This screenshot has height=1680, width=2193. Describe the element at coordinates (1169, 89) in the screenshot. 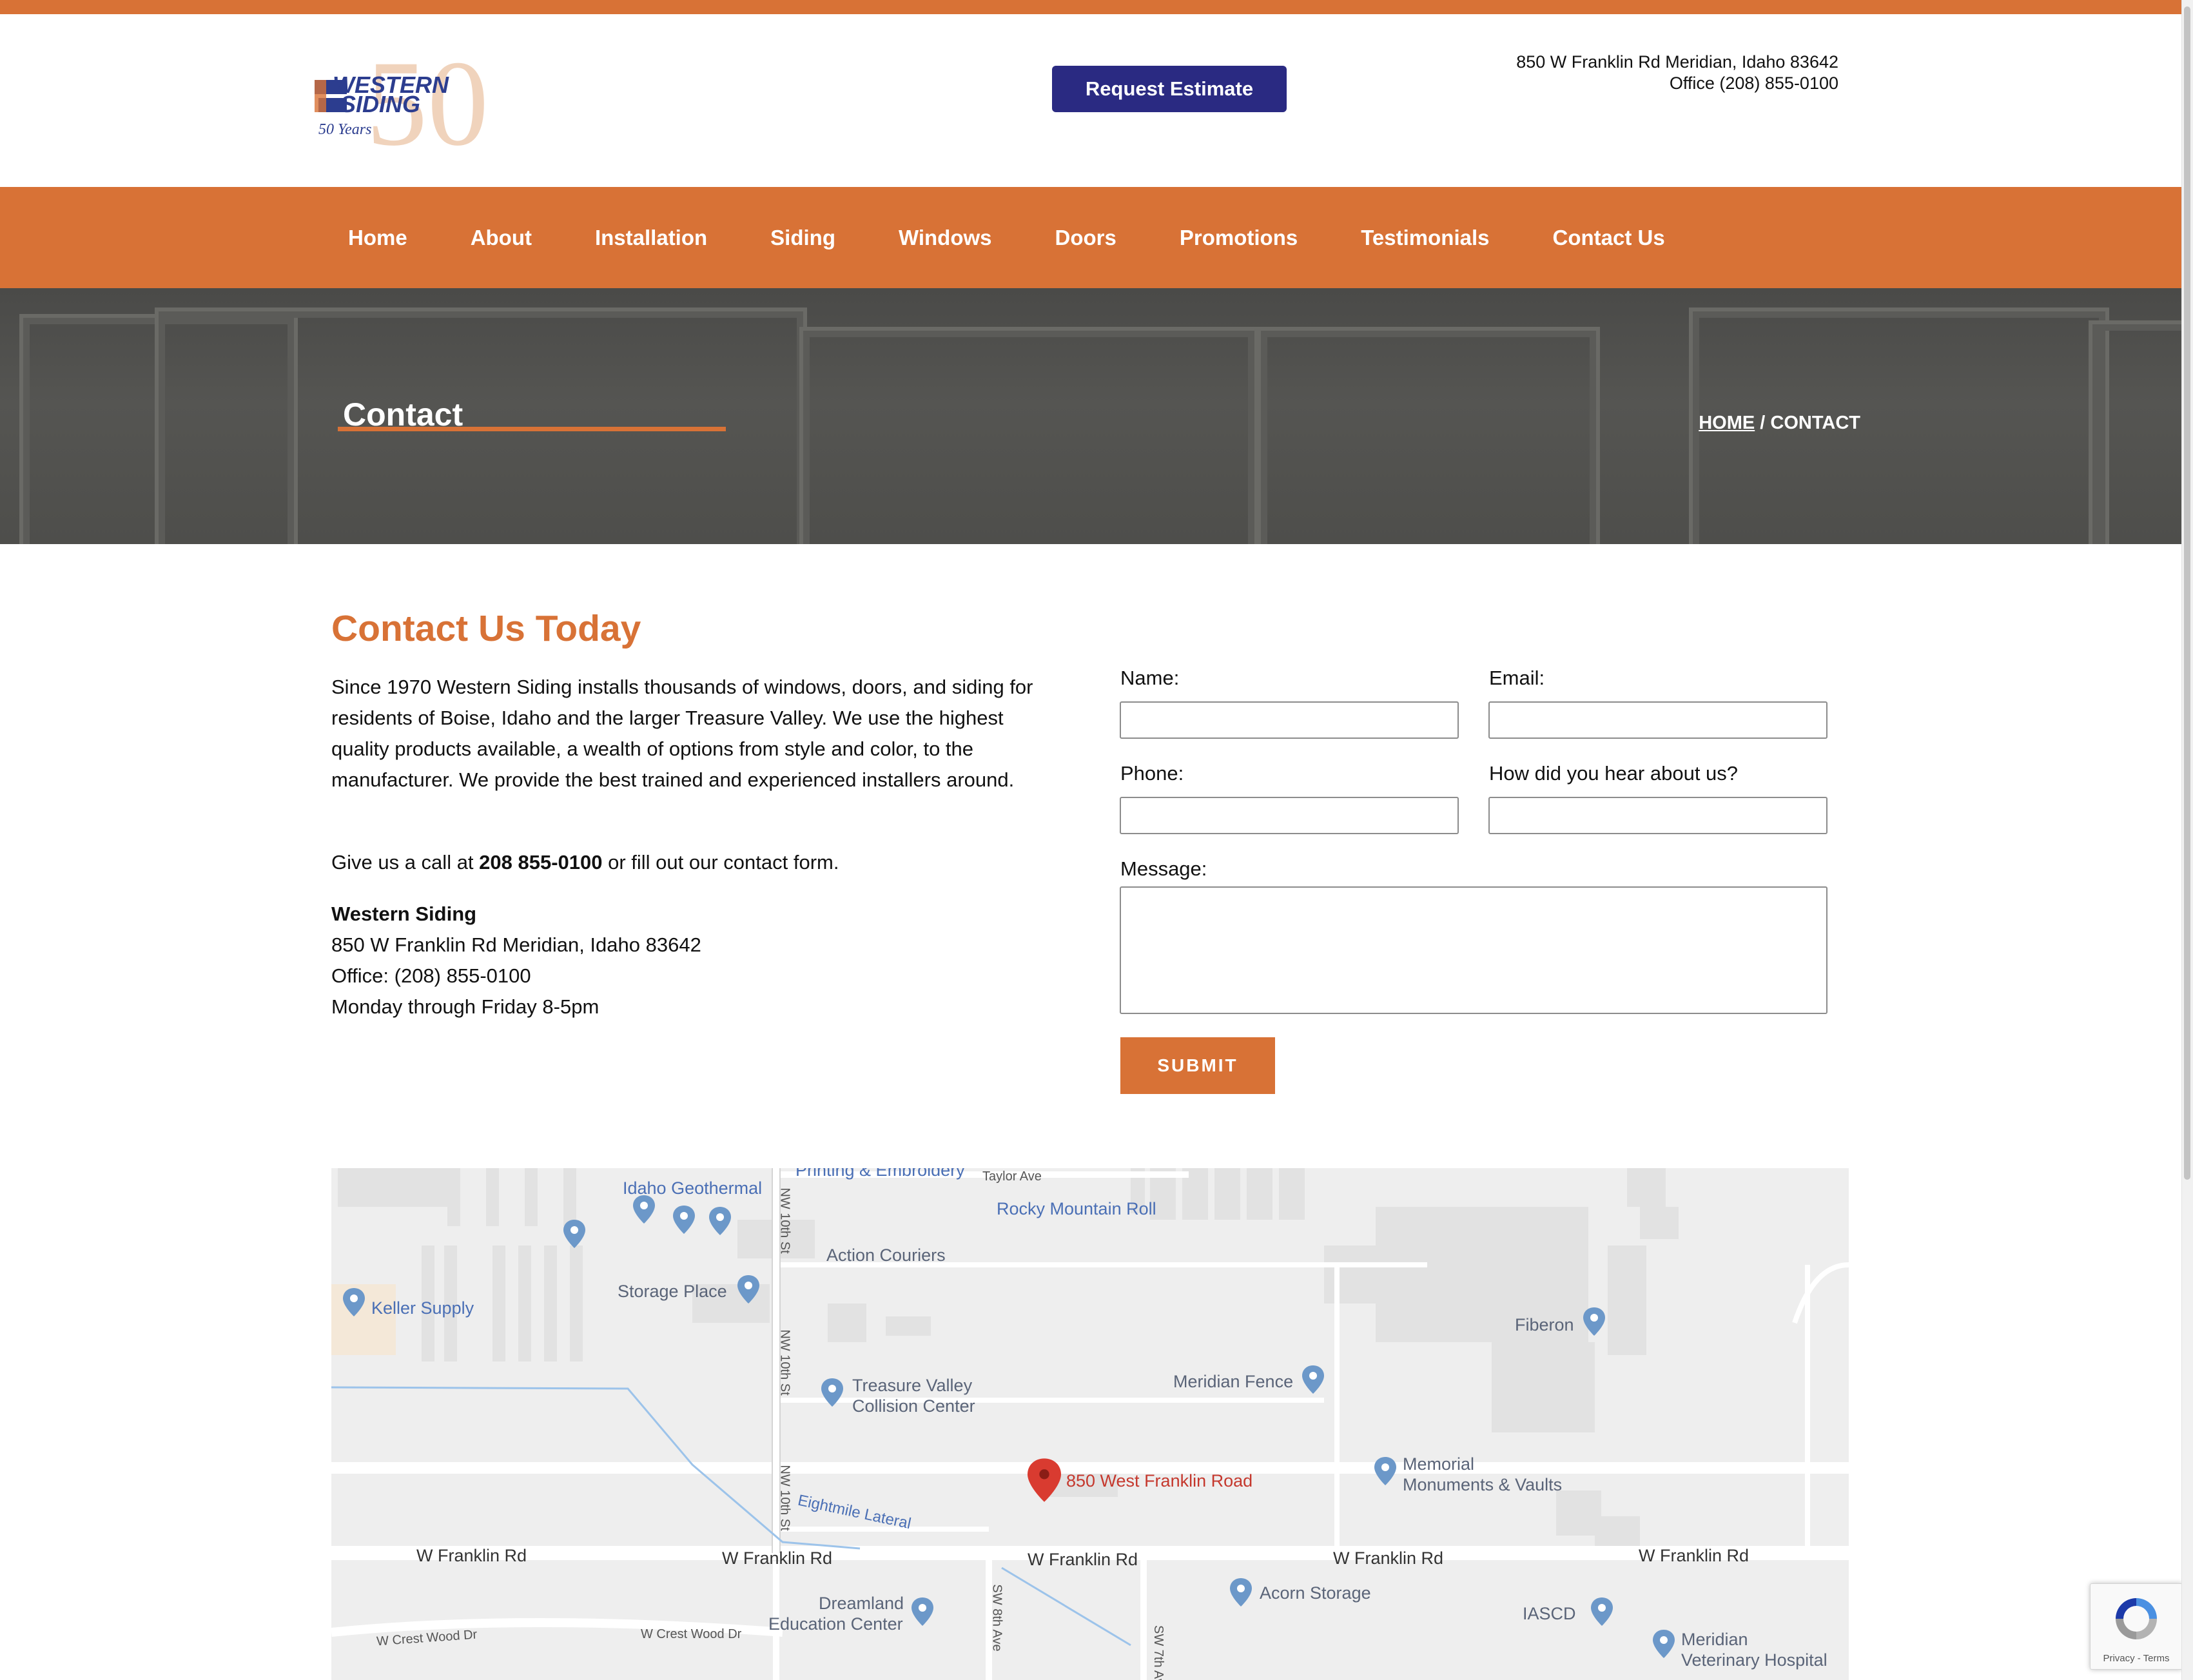

I see `request-estimate-button: Request Estimate` at that location.